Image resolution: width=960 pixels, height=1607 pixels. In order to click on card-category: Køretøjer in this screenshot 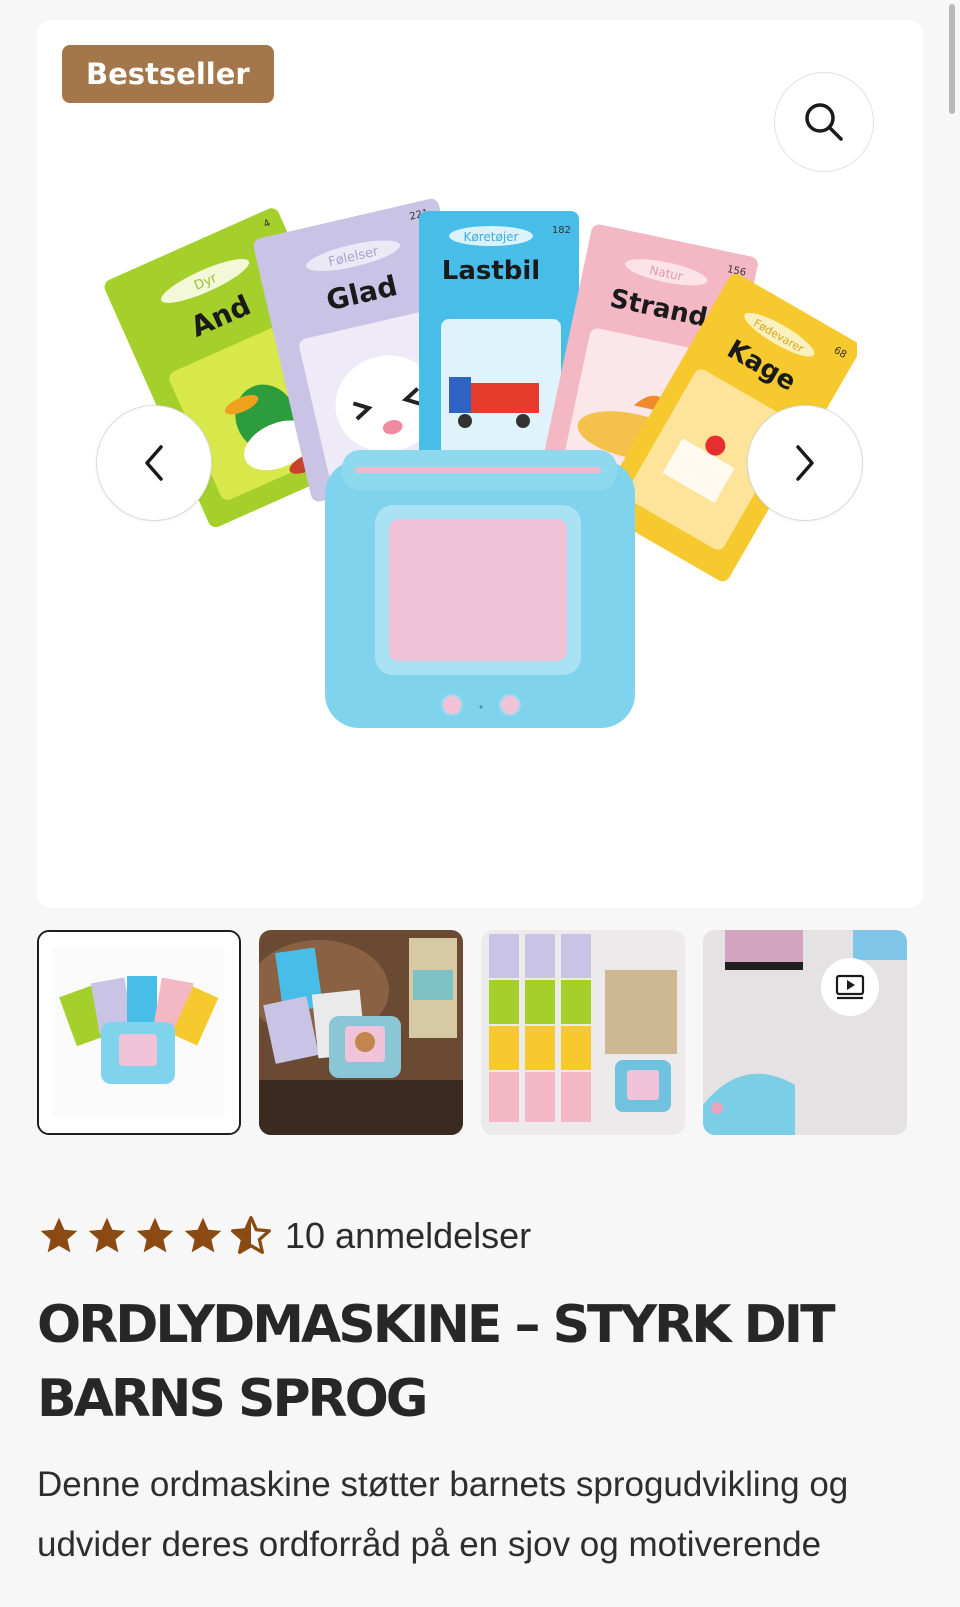, I will do `click(491, 237)`.